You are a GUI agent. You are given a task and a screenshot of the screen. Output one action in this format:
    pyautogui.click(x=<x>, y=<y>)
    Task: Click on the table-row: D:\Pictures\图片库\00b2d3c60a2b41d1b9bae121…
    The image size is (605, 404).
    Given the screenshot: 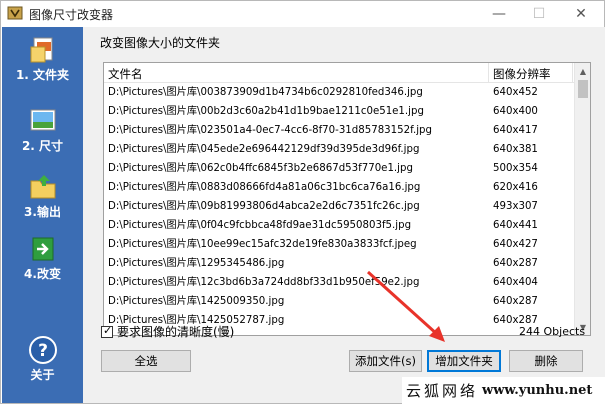 What is the action you would take?
    pyautogui.click(x=340, y=111)
    